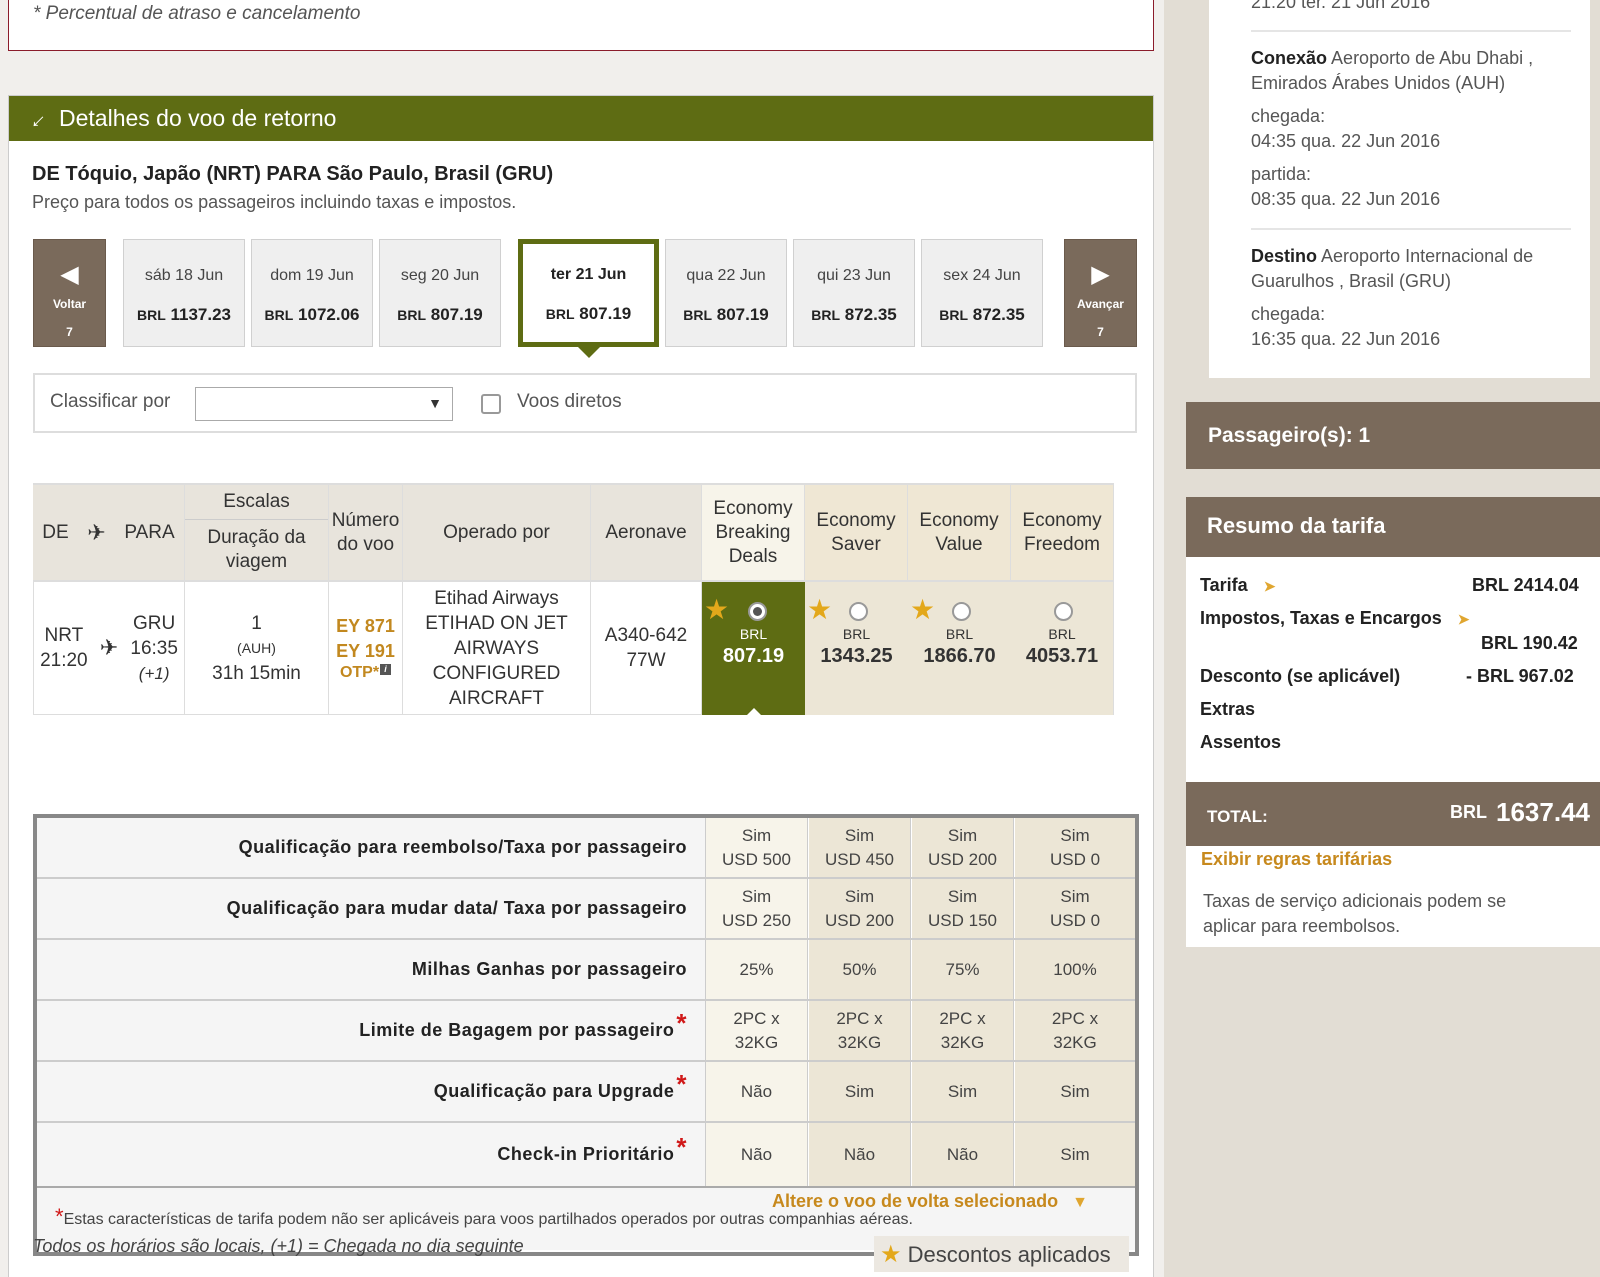  What do you see at coordinates (820, 609) in the screenshot?
I see `star-icon: ★` at bounding box center [820, 609].